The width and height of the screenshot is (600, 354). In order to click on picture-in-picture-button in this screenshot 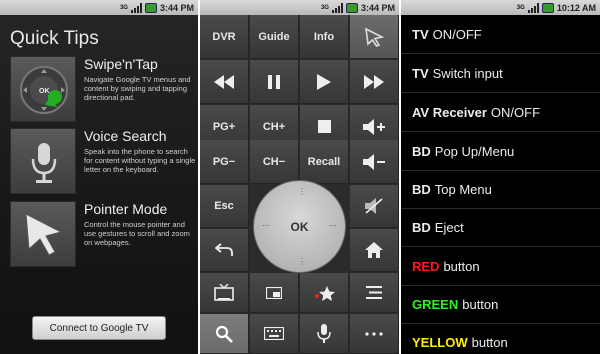, I will do `click(274, 293)`.